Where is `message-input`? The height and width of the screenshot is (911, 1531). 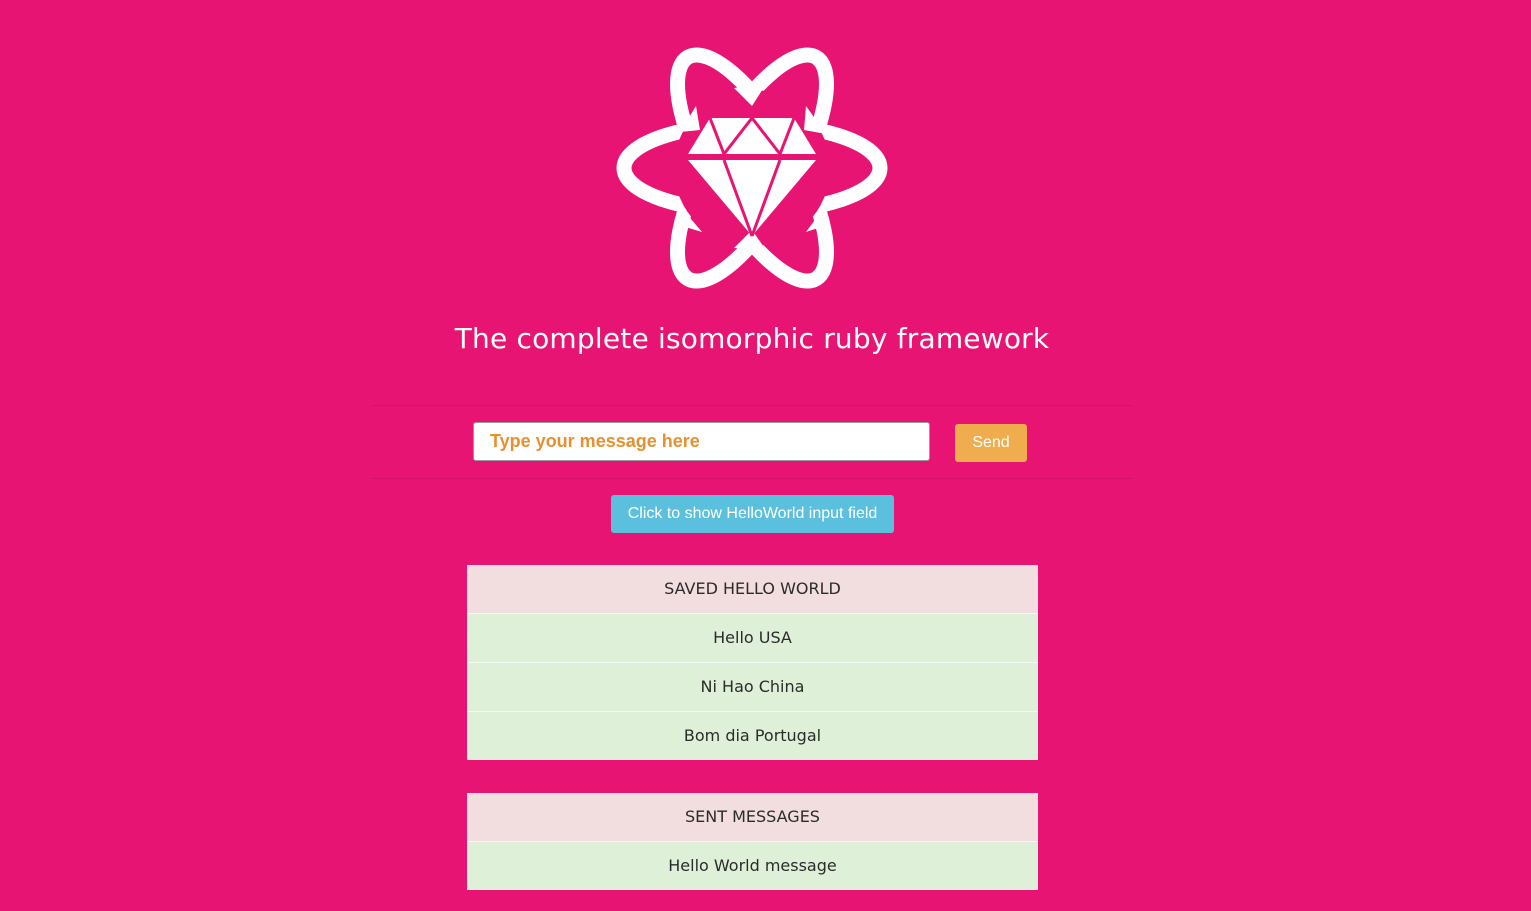
message-input is located at coordinates (701, 441).